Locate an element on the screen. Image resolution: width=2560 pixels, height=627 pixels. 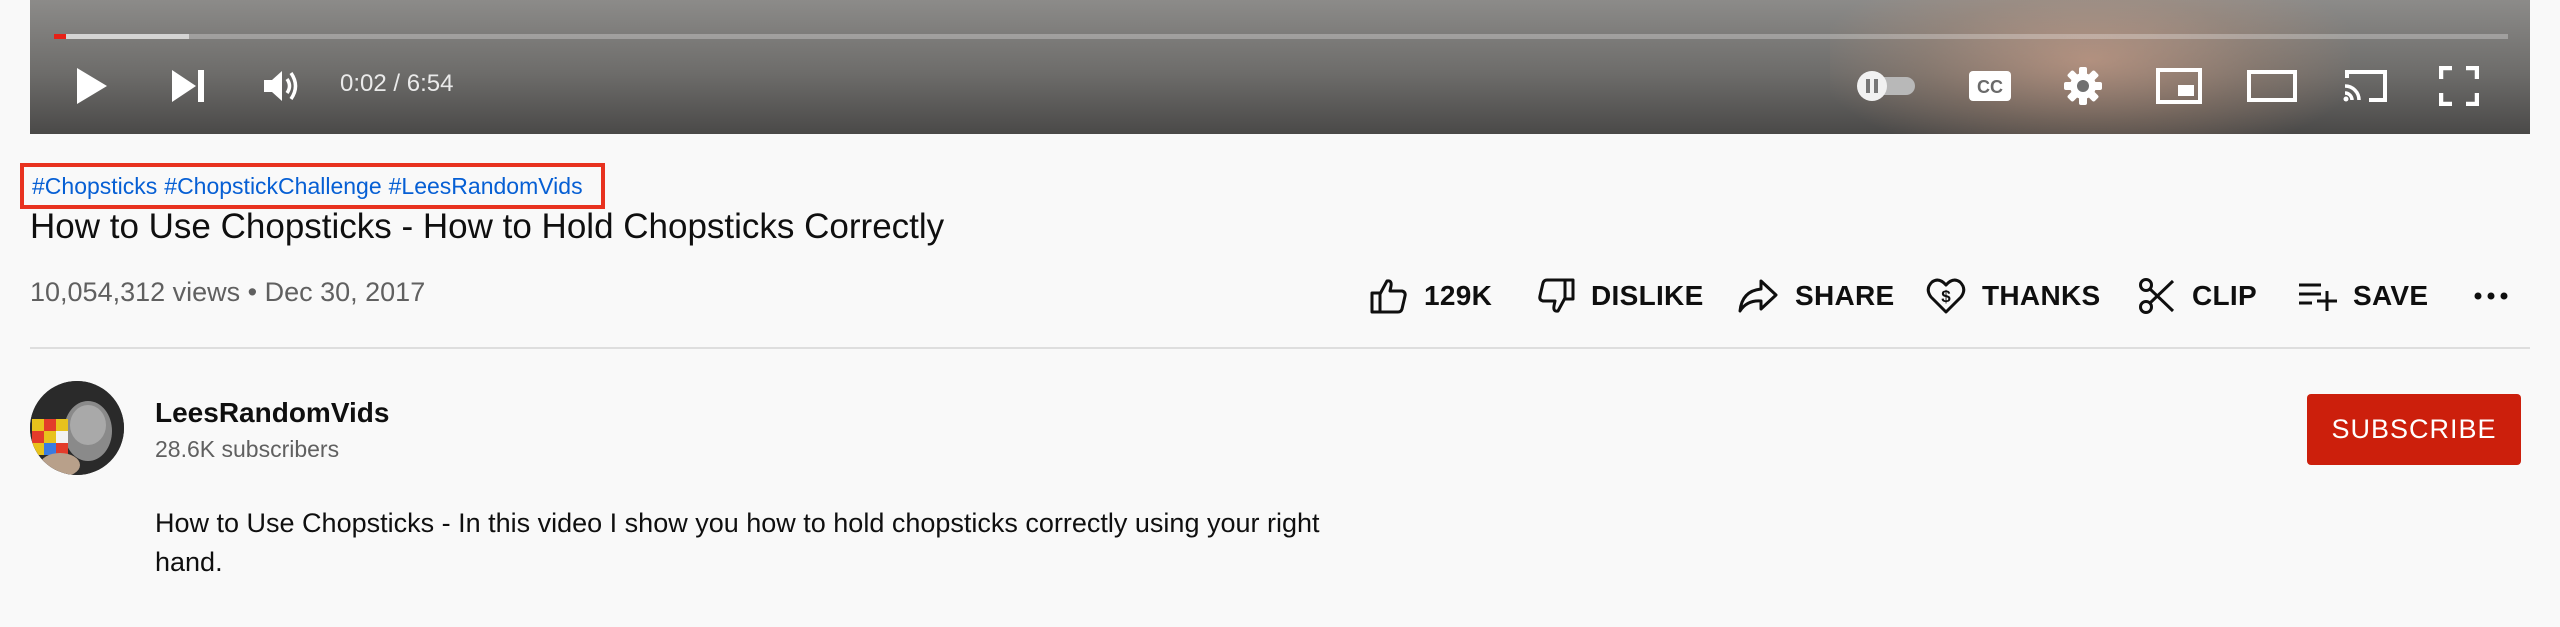
thumbs-up-icon is located at coordinates (1388, 296).